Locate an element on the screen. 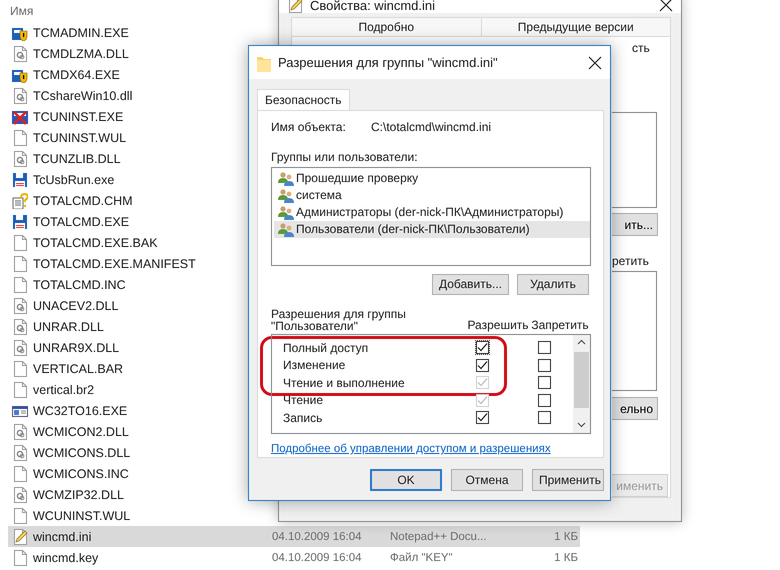  file-name: TOTALCMD.CHM is located at coordinates (83, 201).